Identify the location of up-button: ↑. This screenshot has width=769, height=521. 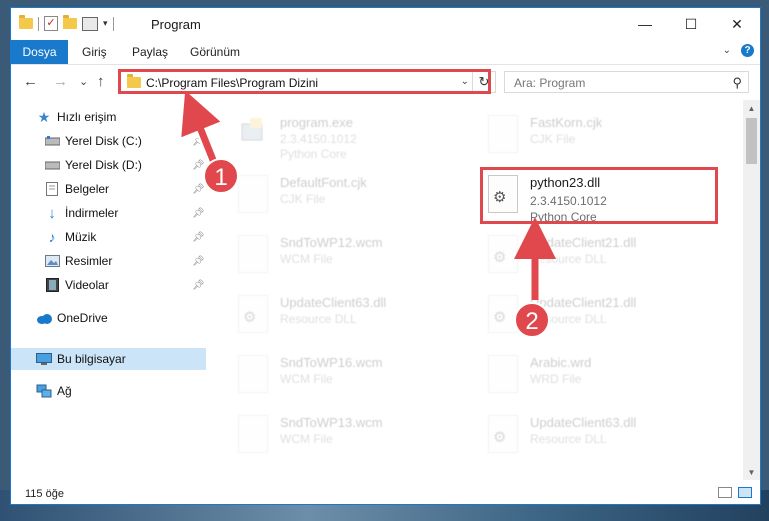
(101, 81).